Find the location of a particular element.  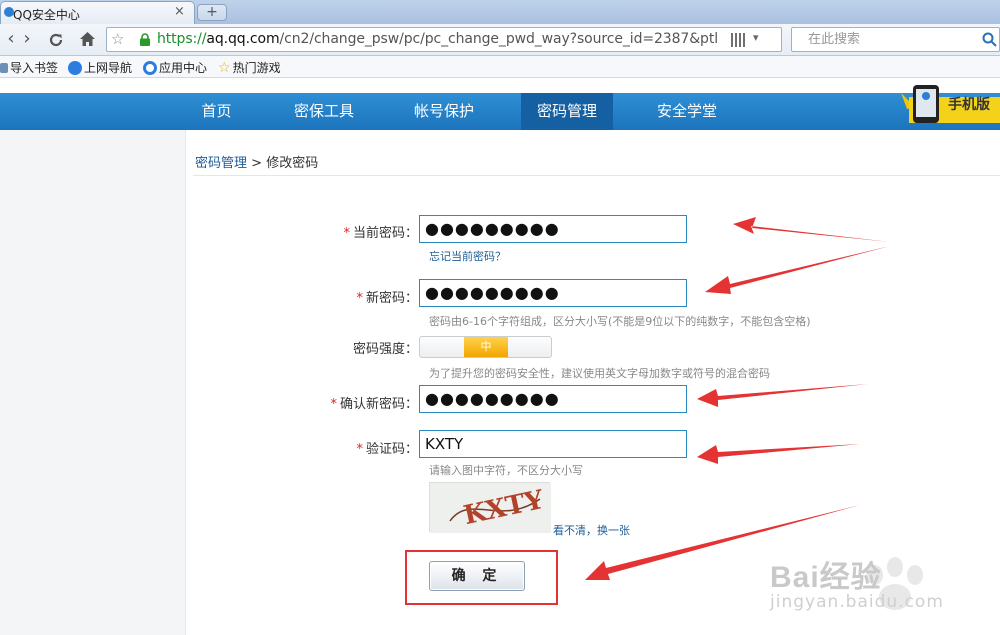

reload-icon is located at coordinates (56, 40).